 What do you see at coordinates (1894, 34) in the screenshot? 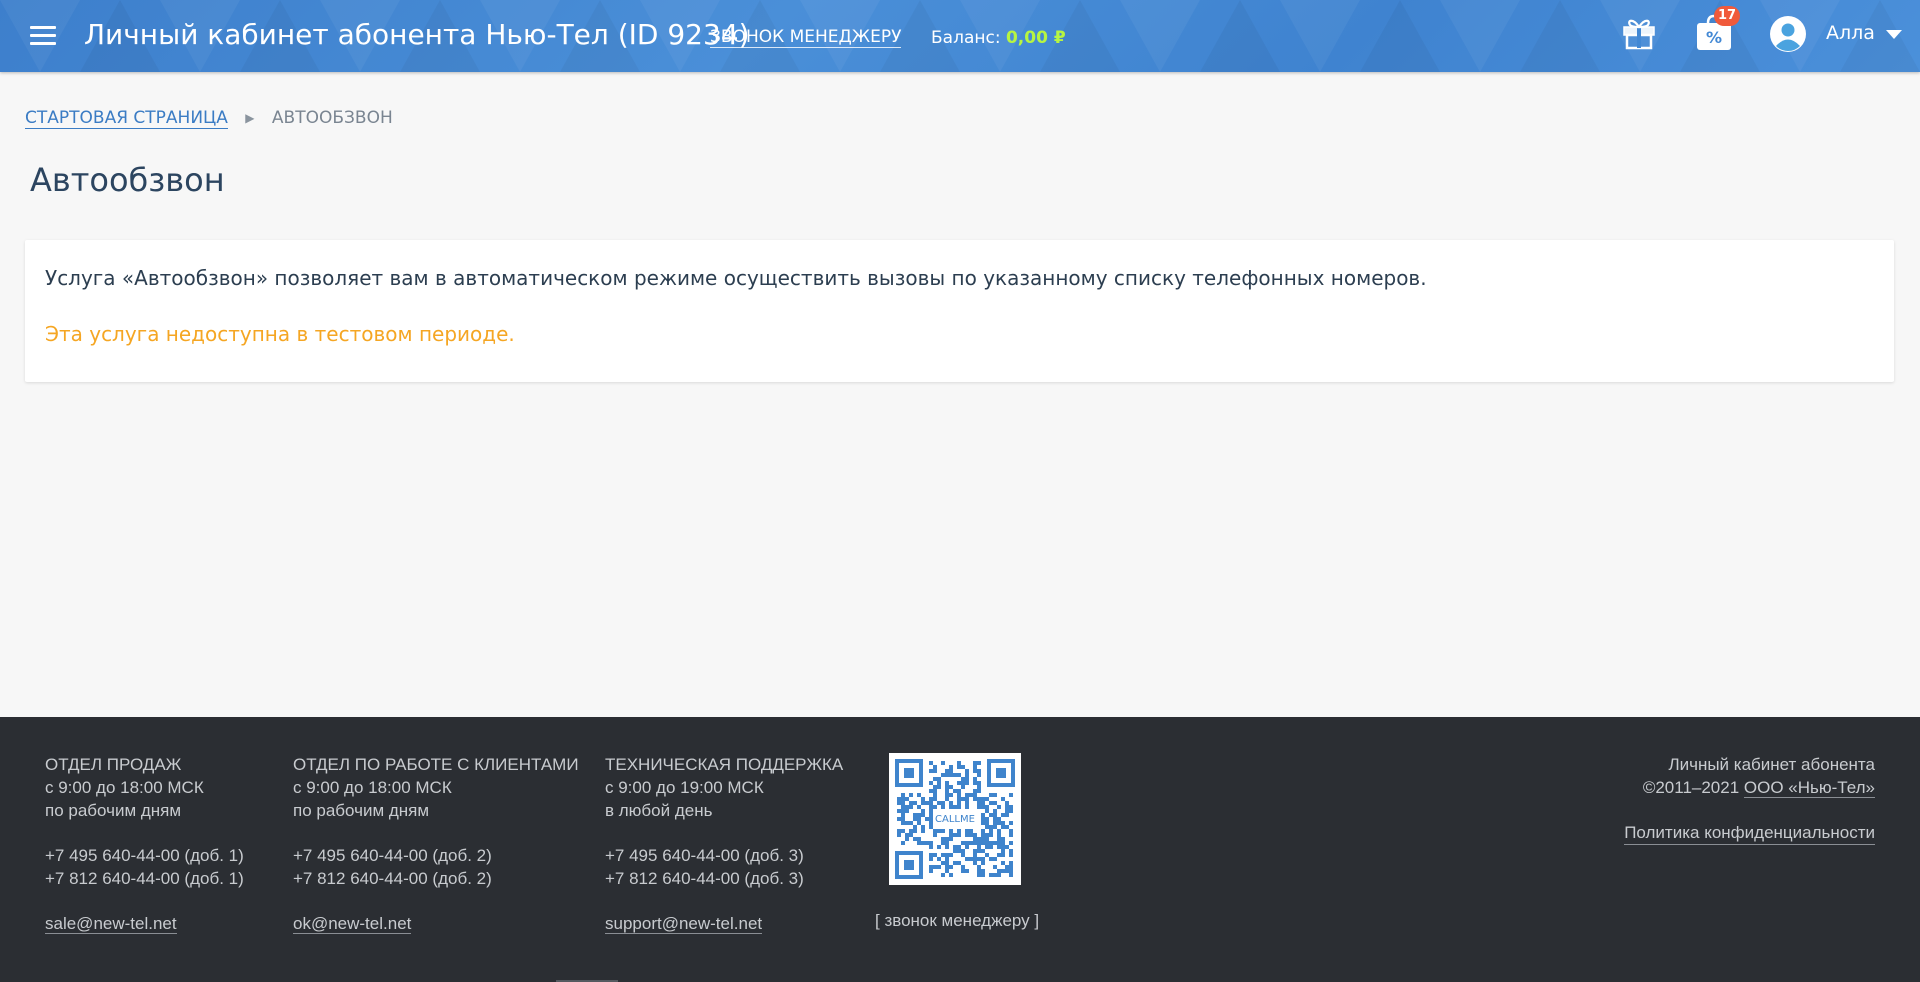
I see `caret-down-icon` at bounding box center [1894, 34].